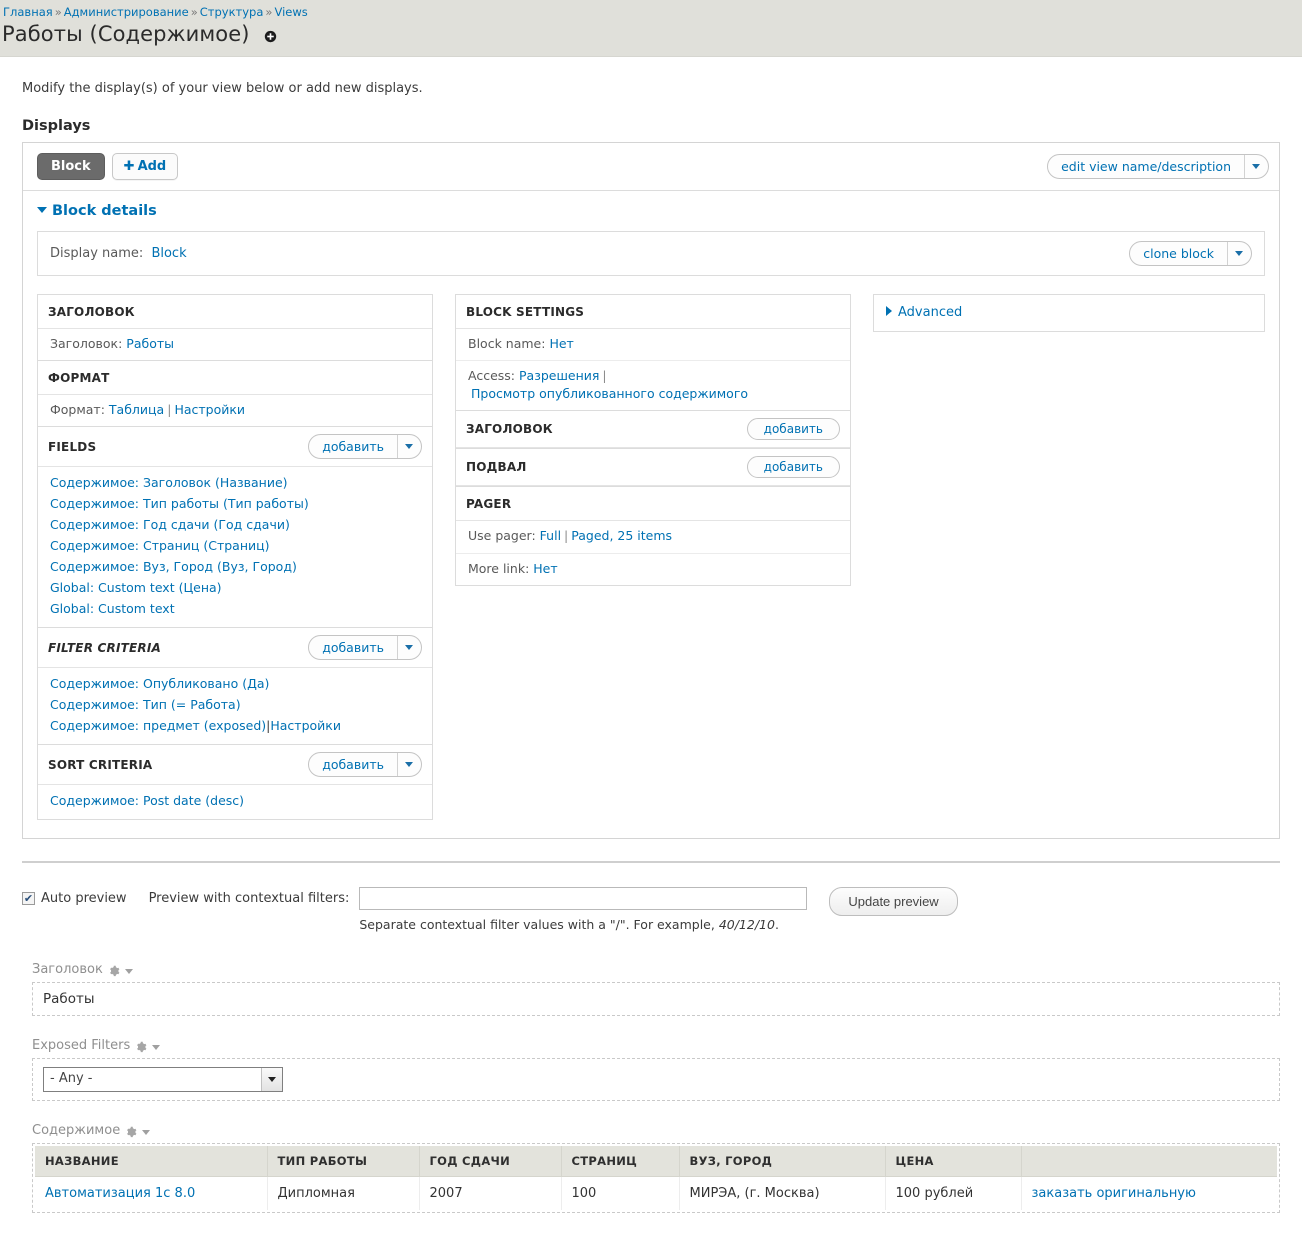 The image size is (1302, 1235). Describe the element at coordinates (81, 1046) in the screenshot. I see `preview-exposed-label: Exposed Filters` at that location.